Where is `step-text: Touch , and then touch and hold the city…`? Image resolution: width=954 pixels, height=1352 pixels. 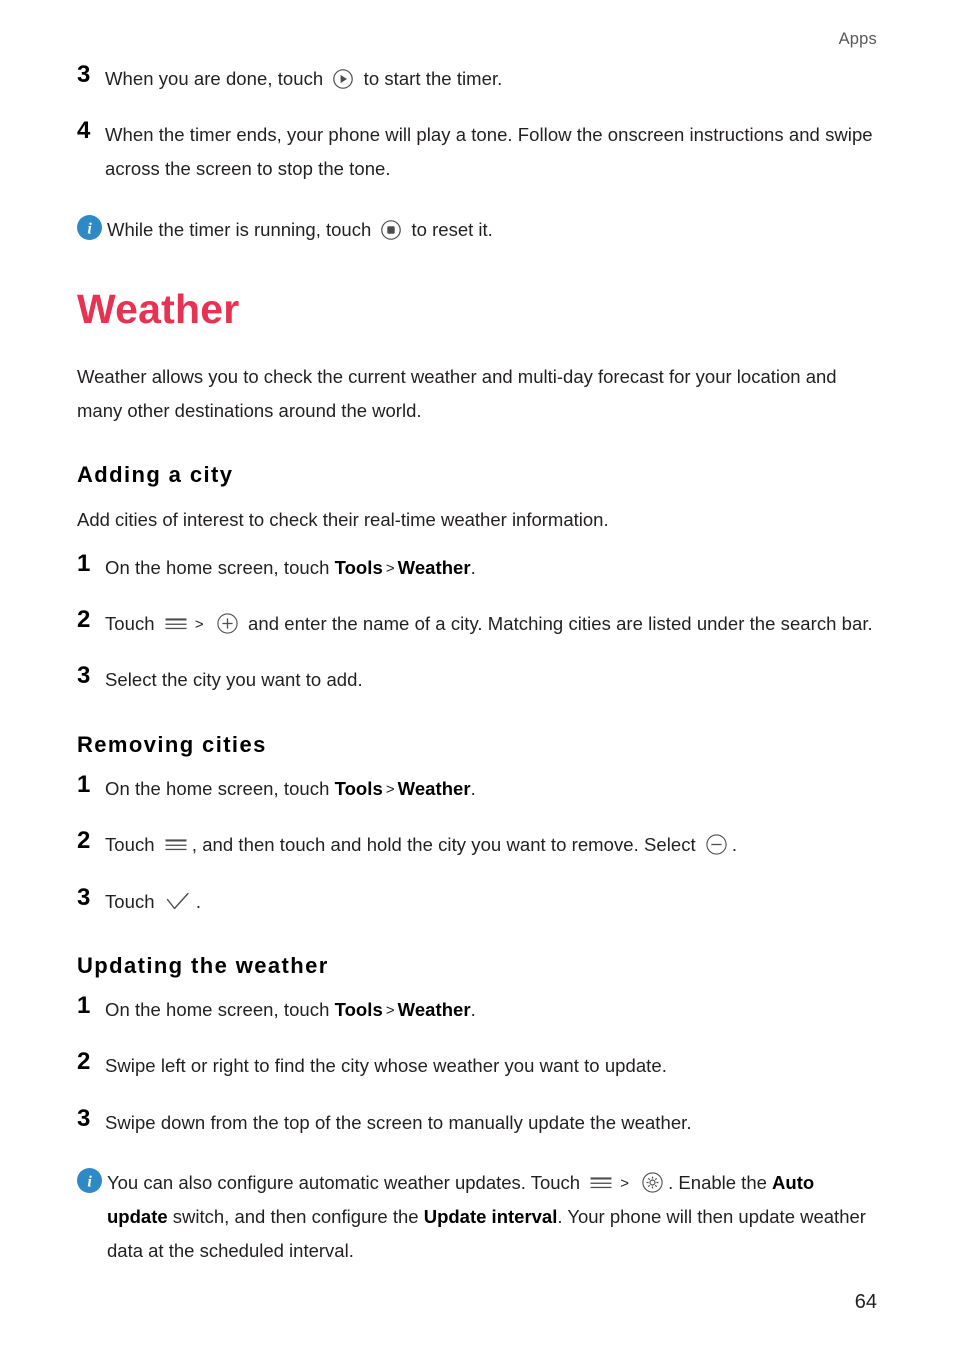 step-text: Touch , and then touch and hold the city… is located at coordinates (491, 845).